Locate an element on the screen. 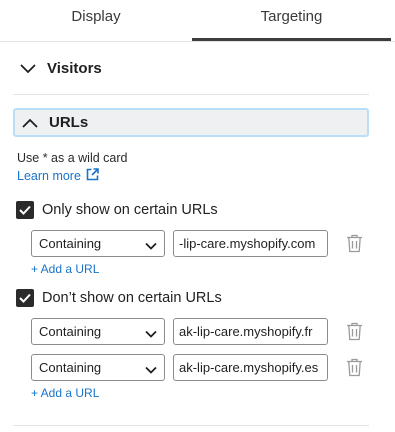 The width and height of the screenshot is (395, 432). dont-show-checkbox is located at coordinates (25, 298).